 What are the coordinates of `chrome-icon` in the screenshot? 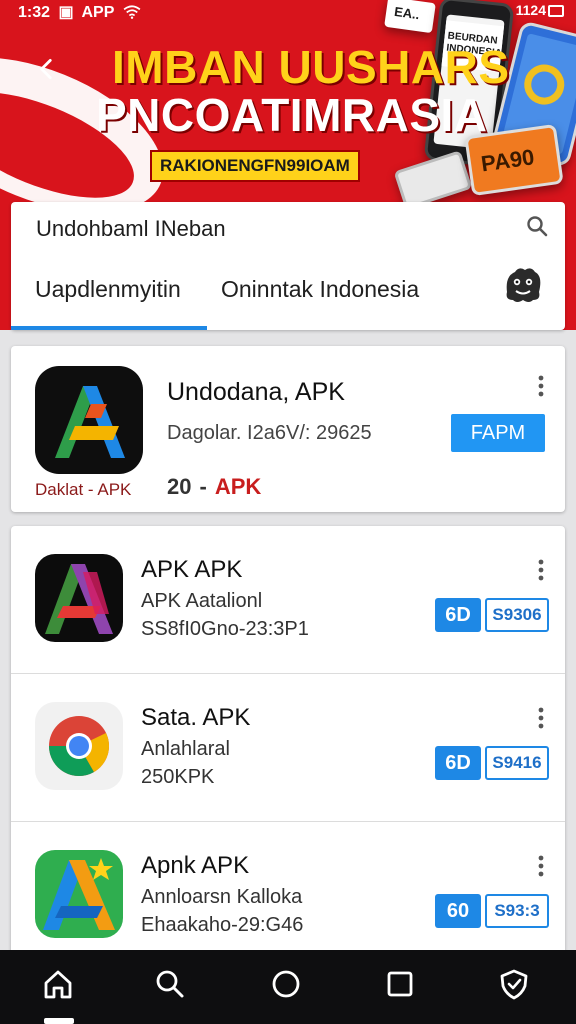 It's located at (79, 746).